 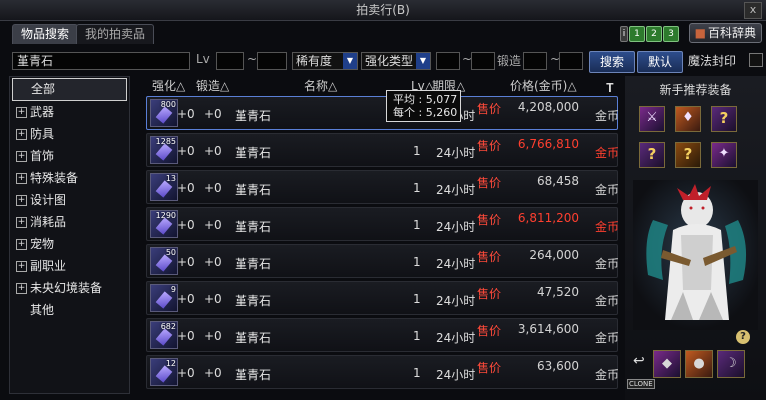 I want to click on seal-label: 魔法封印, so click(x=712, y=61).